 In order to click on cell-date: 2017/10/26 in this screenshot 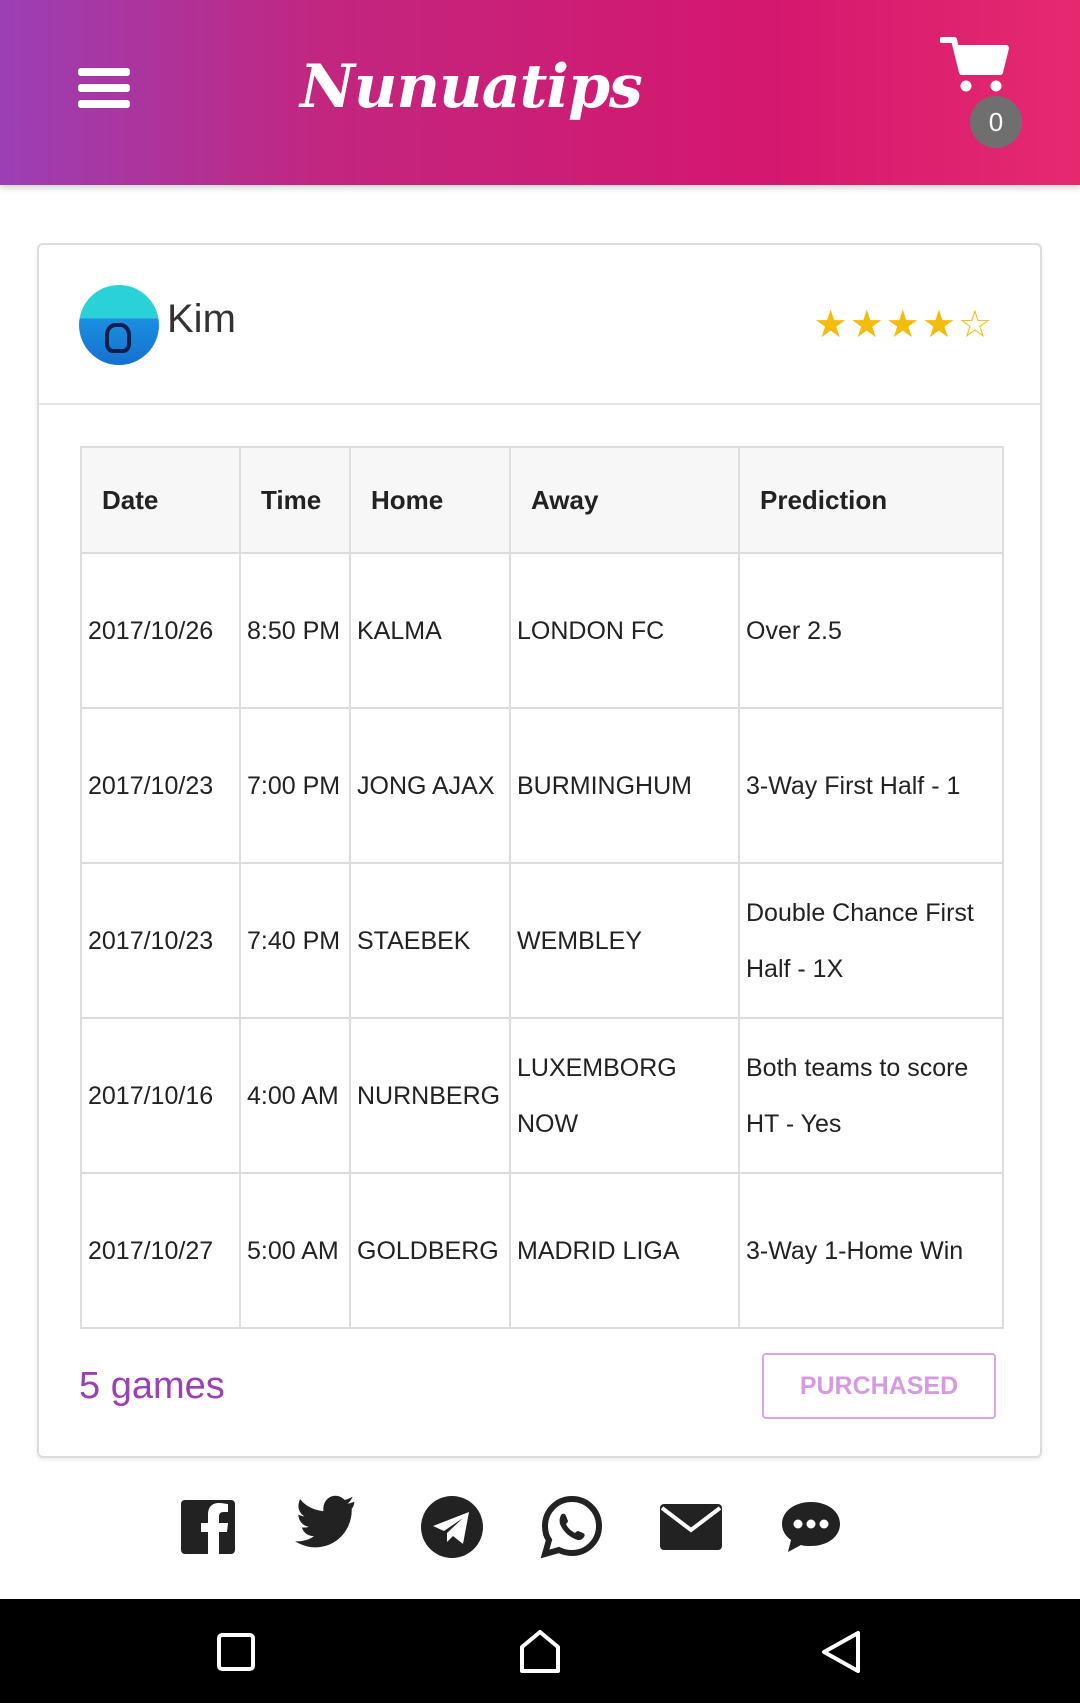, I will do `click(160, 630)`.